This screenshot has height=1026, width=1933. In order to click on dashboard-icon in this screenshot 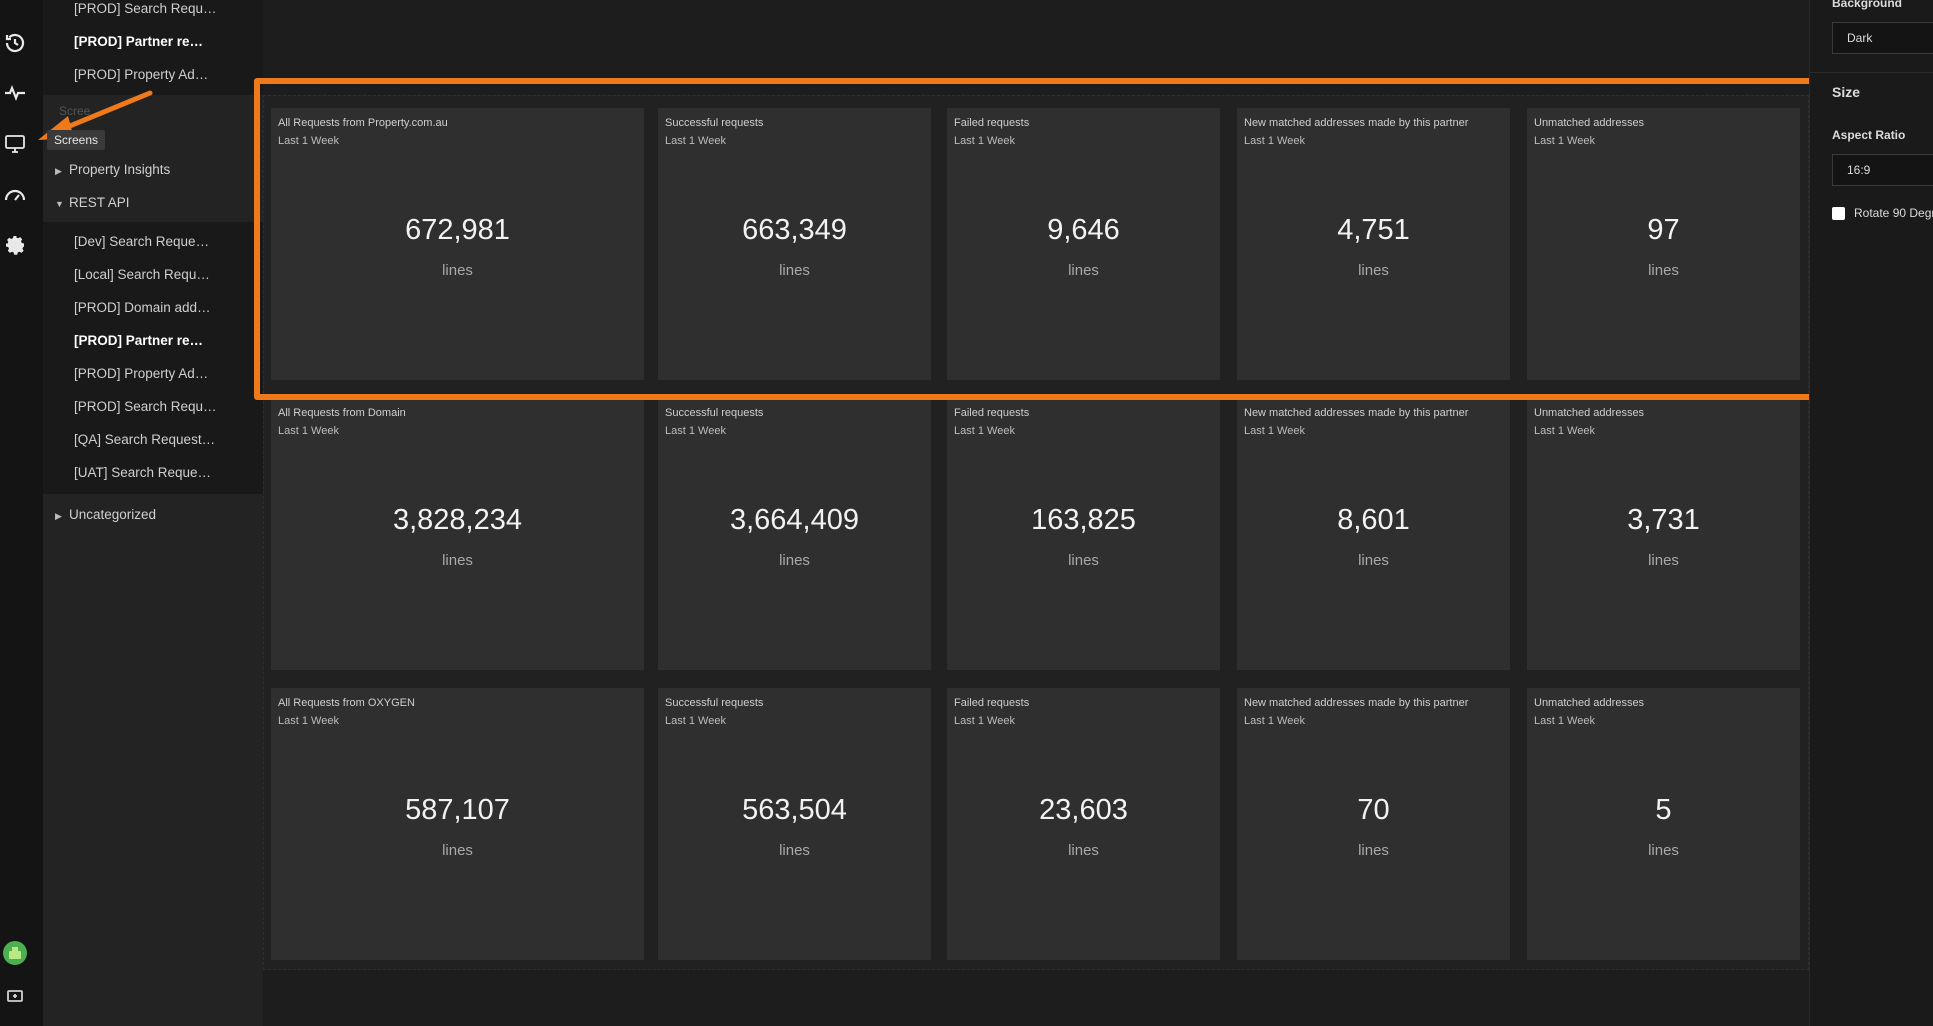, I will do `click(15, 195)`.